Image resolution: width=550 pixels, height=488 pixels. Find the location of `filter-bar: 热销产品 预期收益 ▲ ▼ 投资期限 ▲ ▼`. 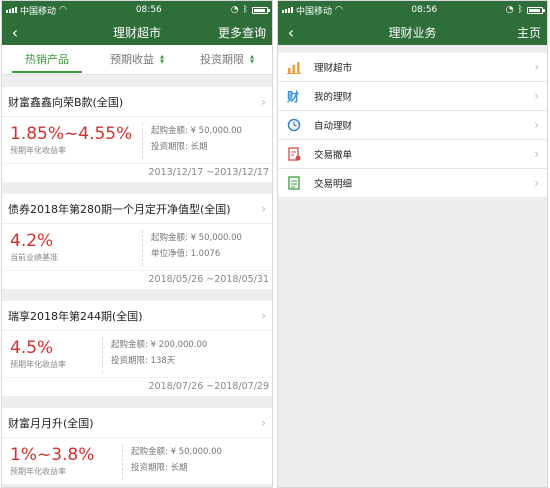

filter-bar: 热销产品 预期收益 ▲ ▼ 投资期限 ▲ ▼ is located at coordinates (137, 60).